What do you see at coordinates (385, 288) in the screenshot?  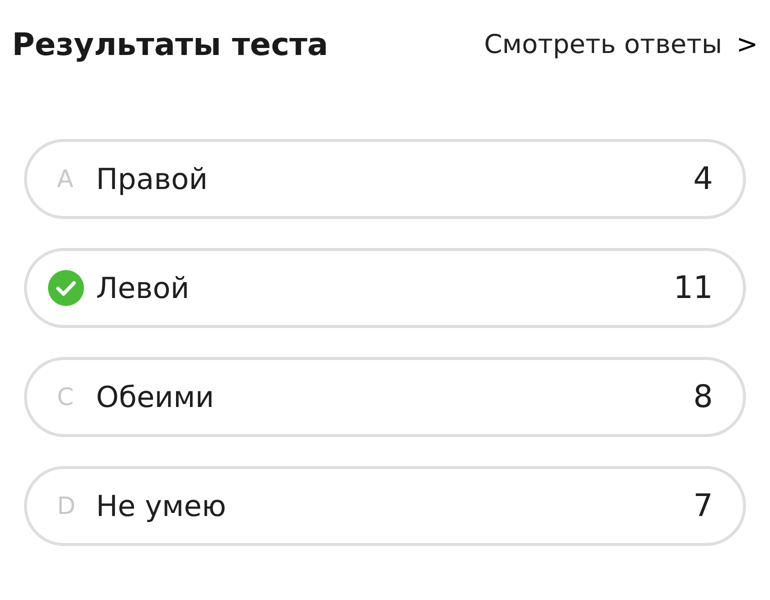 I see `answer-option: Левой 11` at bounding box center [385, 288].